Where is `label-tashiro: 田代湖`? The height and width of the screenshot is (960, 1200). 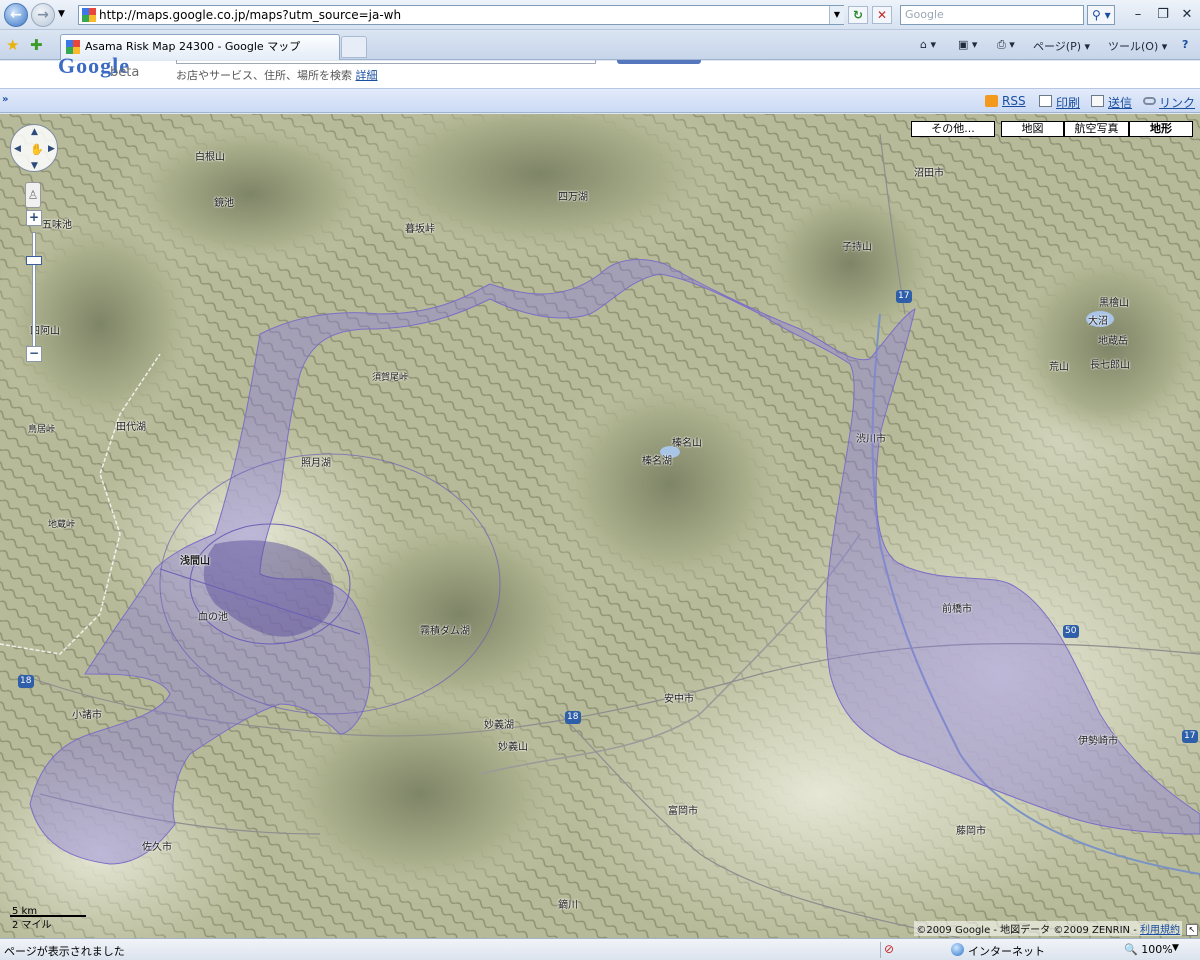 label-tashiro: 田代湖 is located at coordinates (131, 427).